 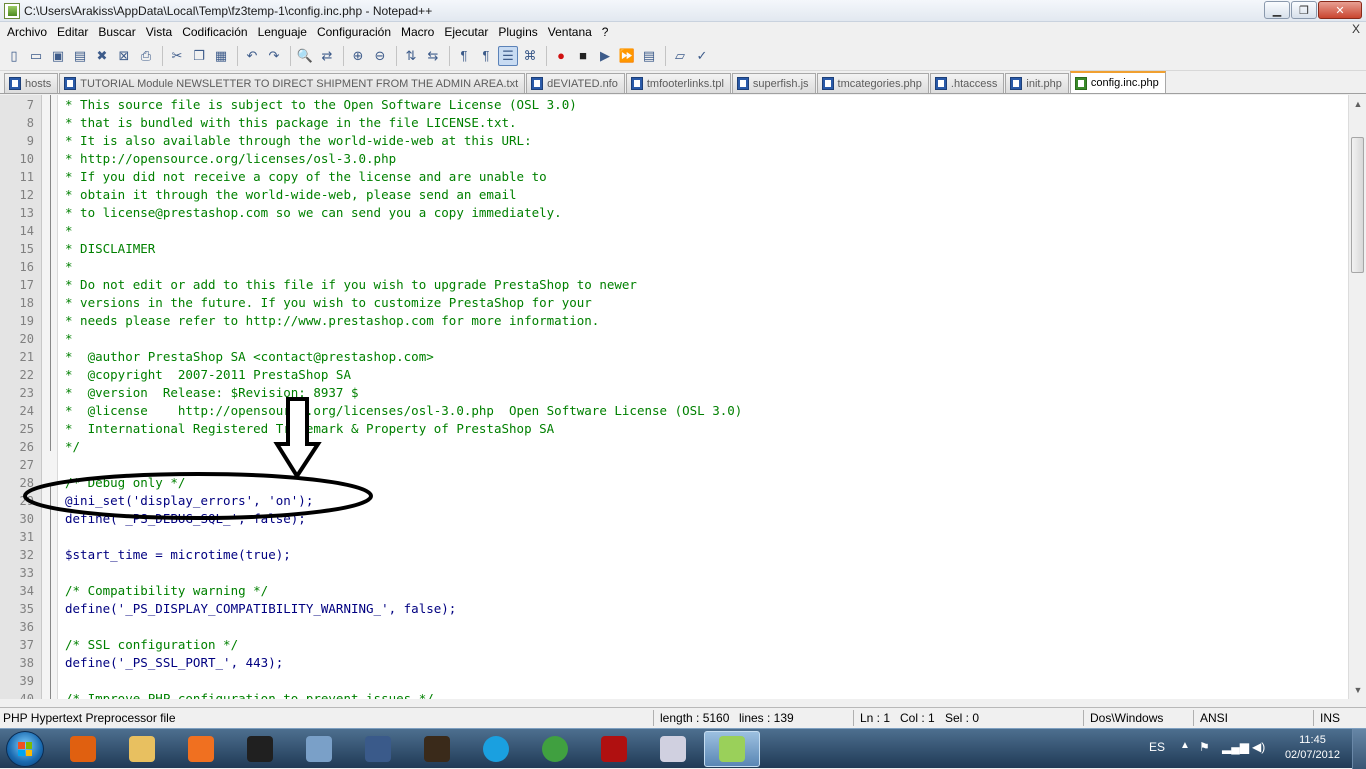 I want to click on tab-tmfooterlinks-tpl: tmfooterlinks.tpl, so click(x=678, y=83).